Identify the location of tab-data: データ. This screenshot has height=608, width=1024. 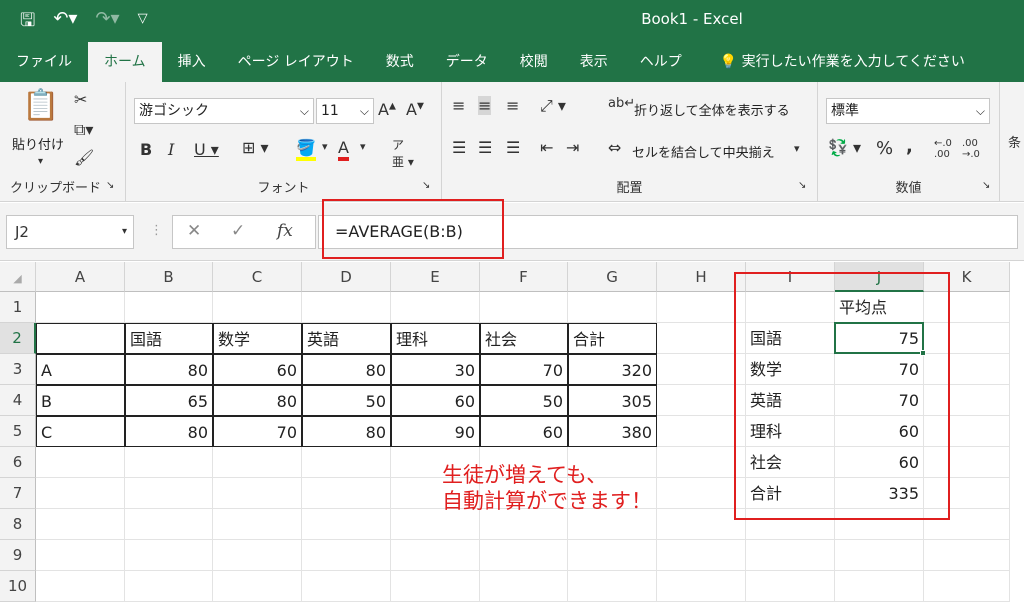
(467, 62).